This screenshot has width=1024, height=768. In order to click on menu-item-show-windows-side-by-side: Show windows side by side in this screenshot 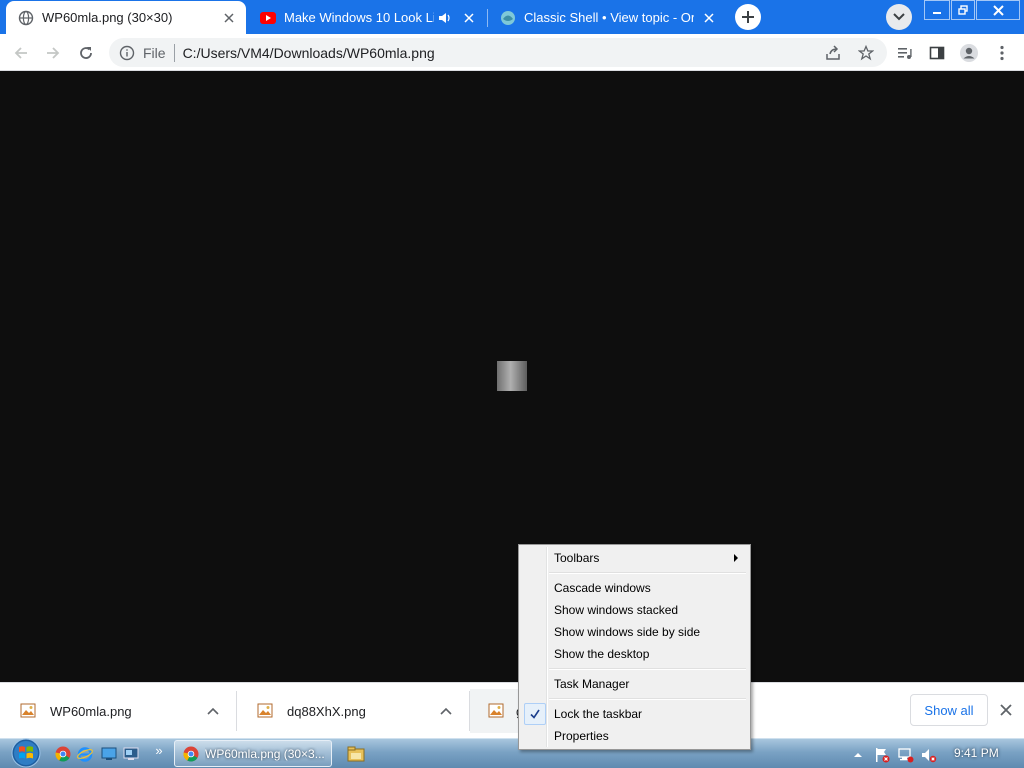, I will do `click(634, 632)`.